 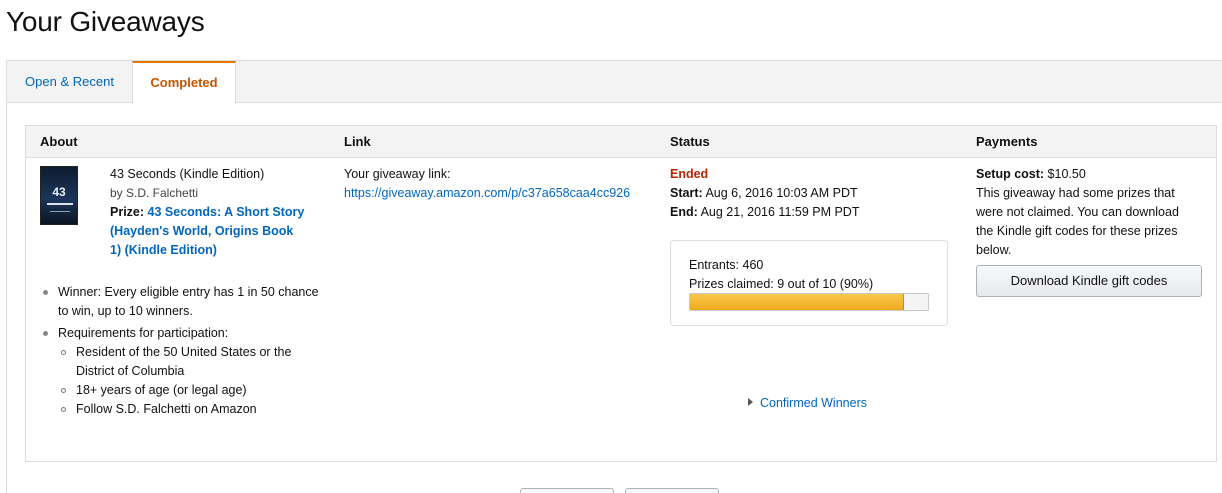 I want to click on prize-link-line1: 43 Seconds: A Short Story, so click(x=226, y=212).